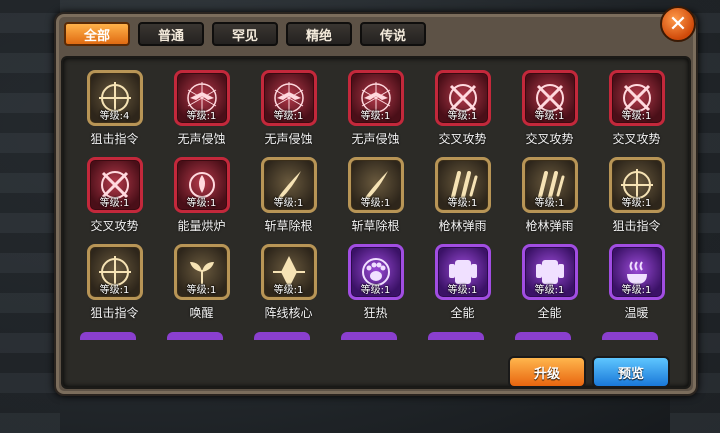 The image size is (720, 433). I want to click on tab-rare: 罕见, so click(245, 34).